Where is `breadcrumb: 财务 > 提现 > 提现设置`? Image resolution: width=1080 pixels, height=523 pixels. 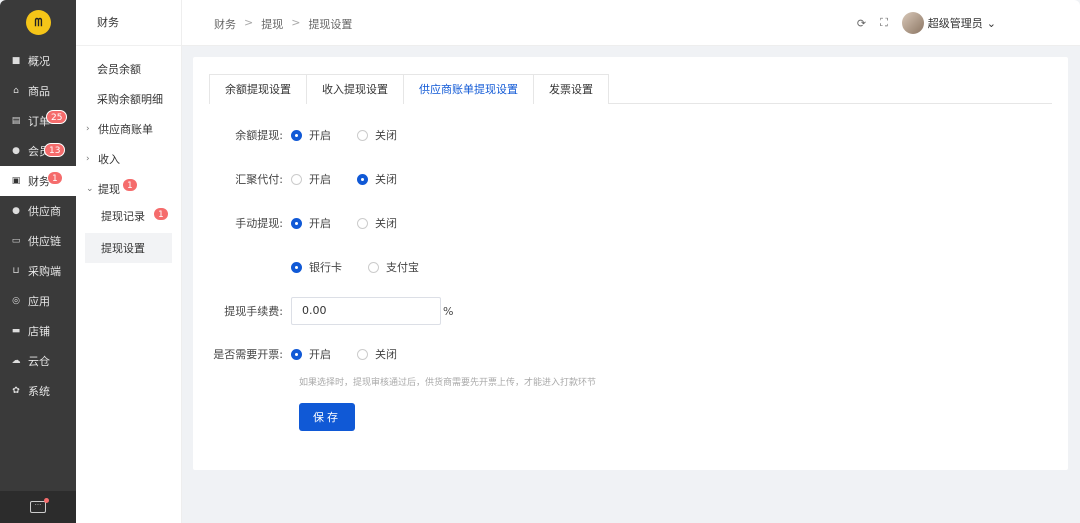
breadcrumb: 财务 > 提现 > 提现设置 is located at coordinates (283, 24).